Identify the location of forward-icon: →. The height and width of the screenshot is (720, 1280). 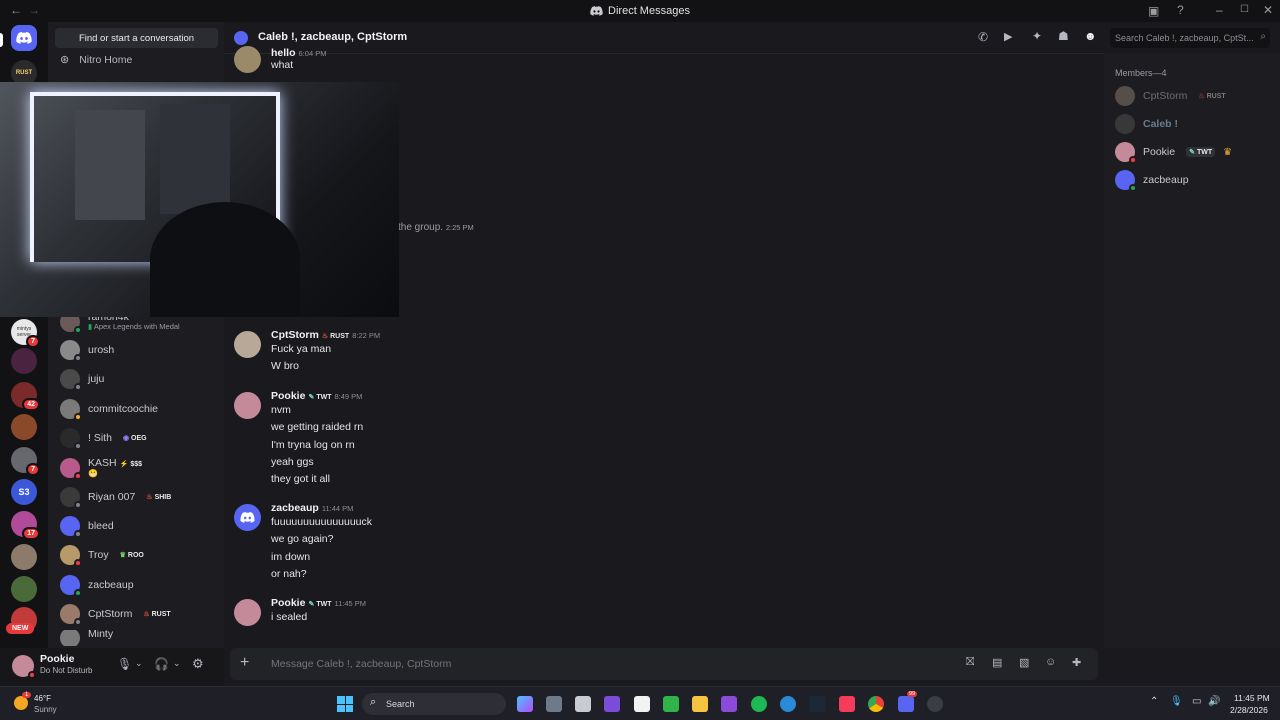
(34, 10).